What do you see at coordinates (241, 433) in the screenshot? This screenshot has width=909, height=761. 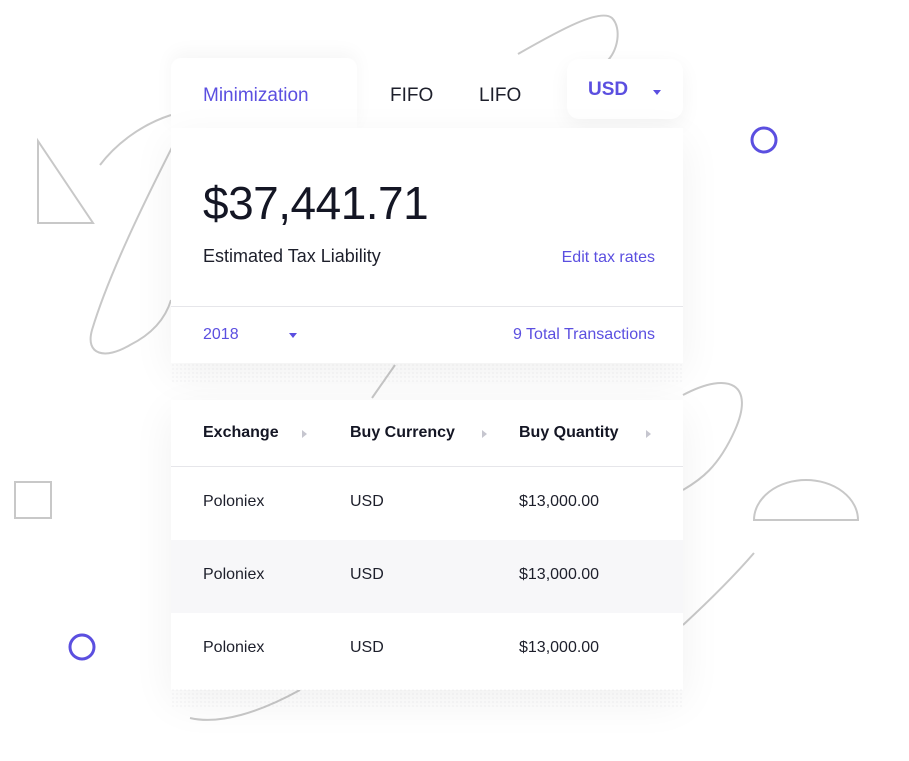 I see `column-header-exchange: Exchange` at bounding box center [241, 433].